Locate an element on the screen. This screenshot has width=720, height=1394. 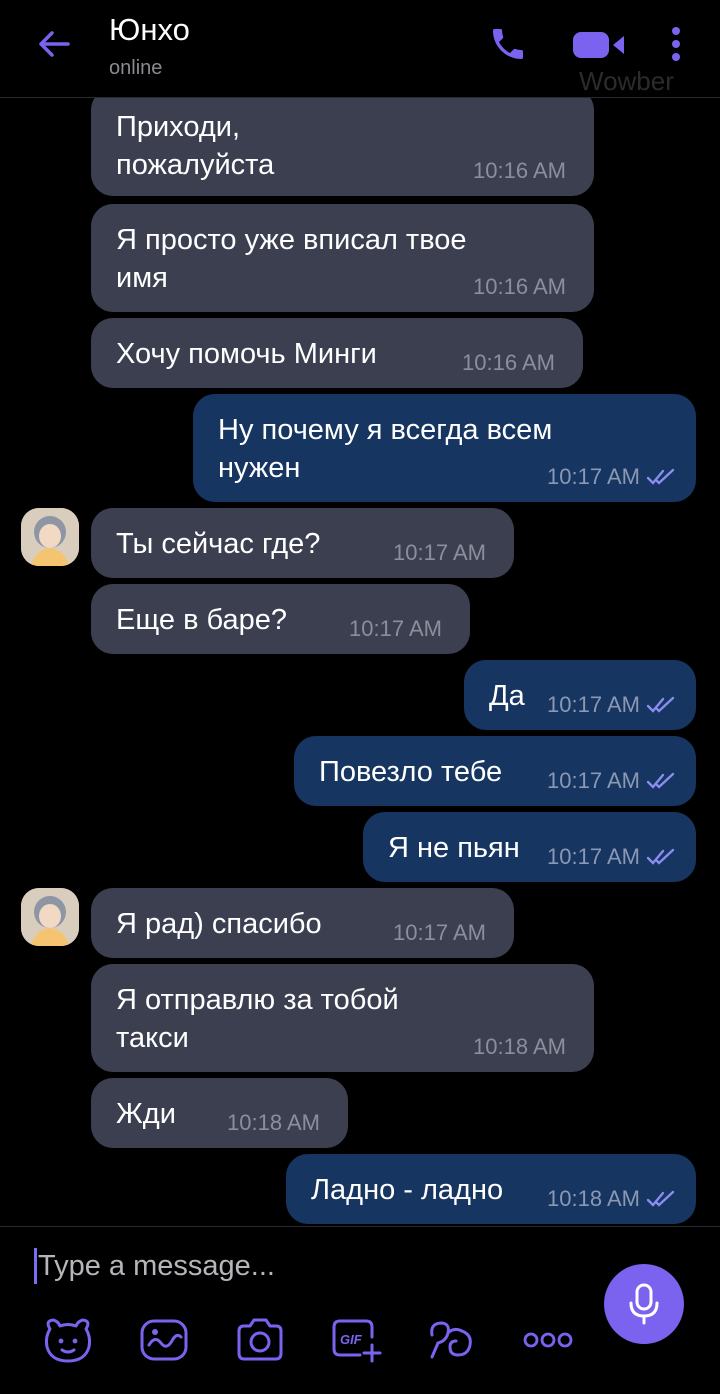
emoticon-icon is located at coordinates (451, 1340).